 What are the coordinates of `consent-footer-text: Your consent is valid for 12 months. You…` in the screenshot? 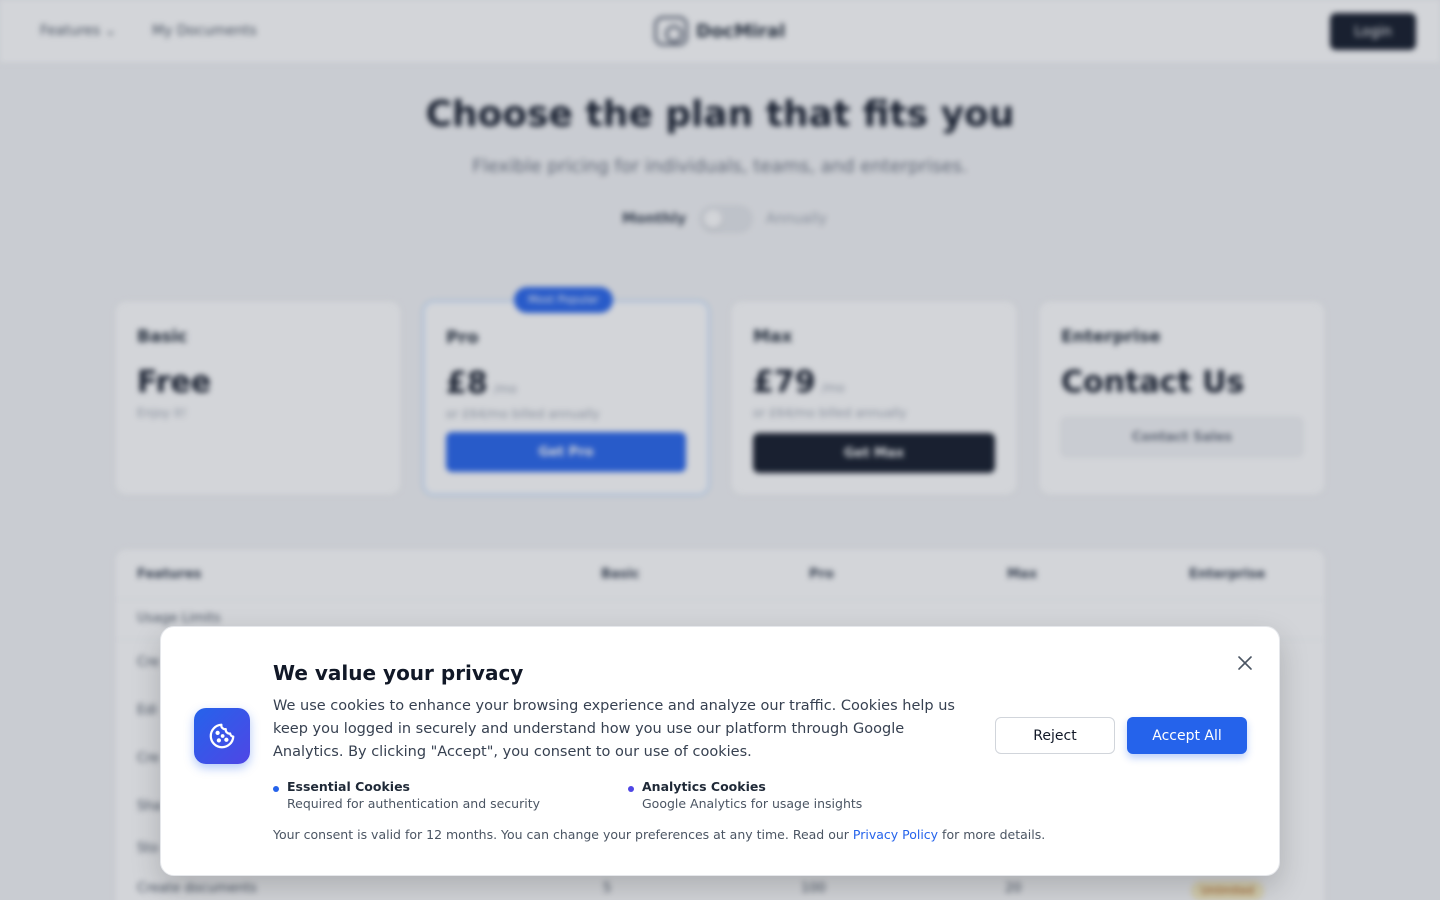 It's located at (563, 834).